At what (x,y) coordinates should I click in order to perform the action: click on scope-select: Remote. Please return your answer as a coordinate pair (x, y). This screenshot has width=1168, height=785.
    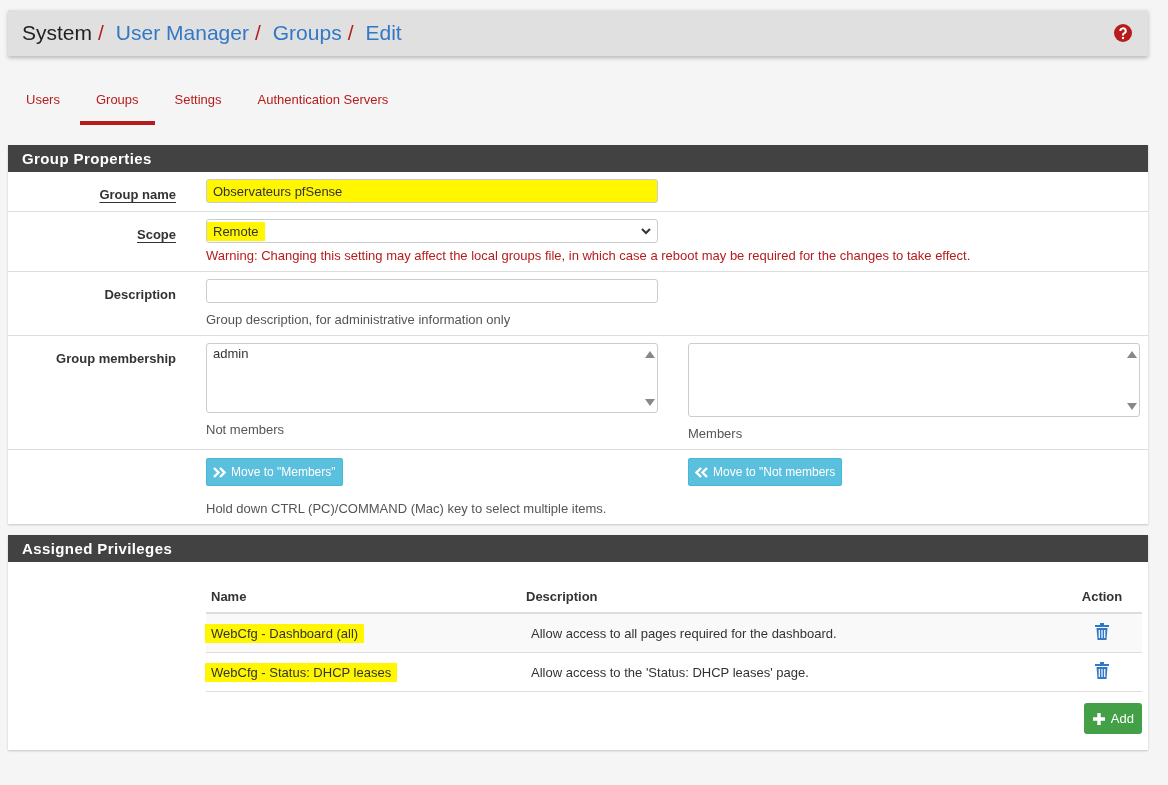
    Looking at the image, I should click on (432, 231).